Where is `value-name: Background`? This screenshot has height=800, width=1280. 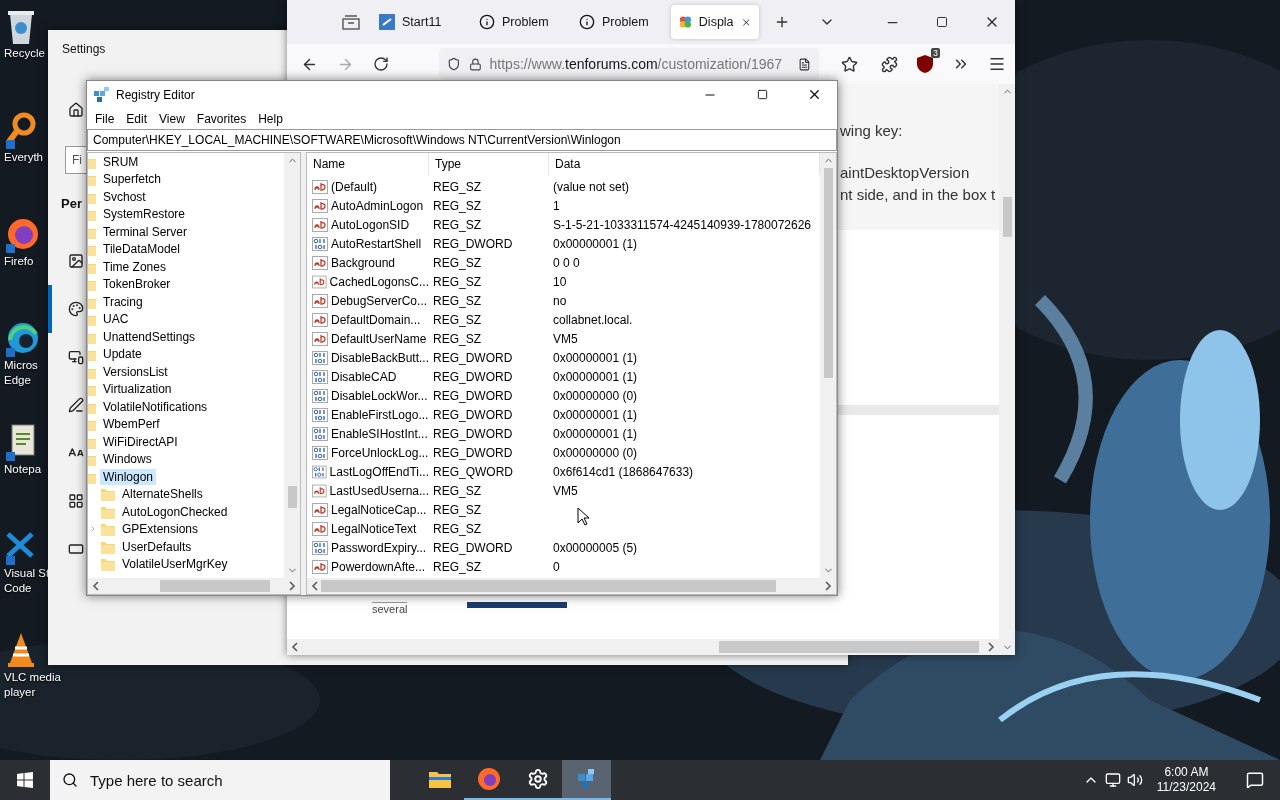 value-name: Background is located at coordinates (363, 262).